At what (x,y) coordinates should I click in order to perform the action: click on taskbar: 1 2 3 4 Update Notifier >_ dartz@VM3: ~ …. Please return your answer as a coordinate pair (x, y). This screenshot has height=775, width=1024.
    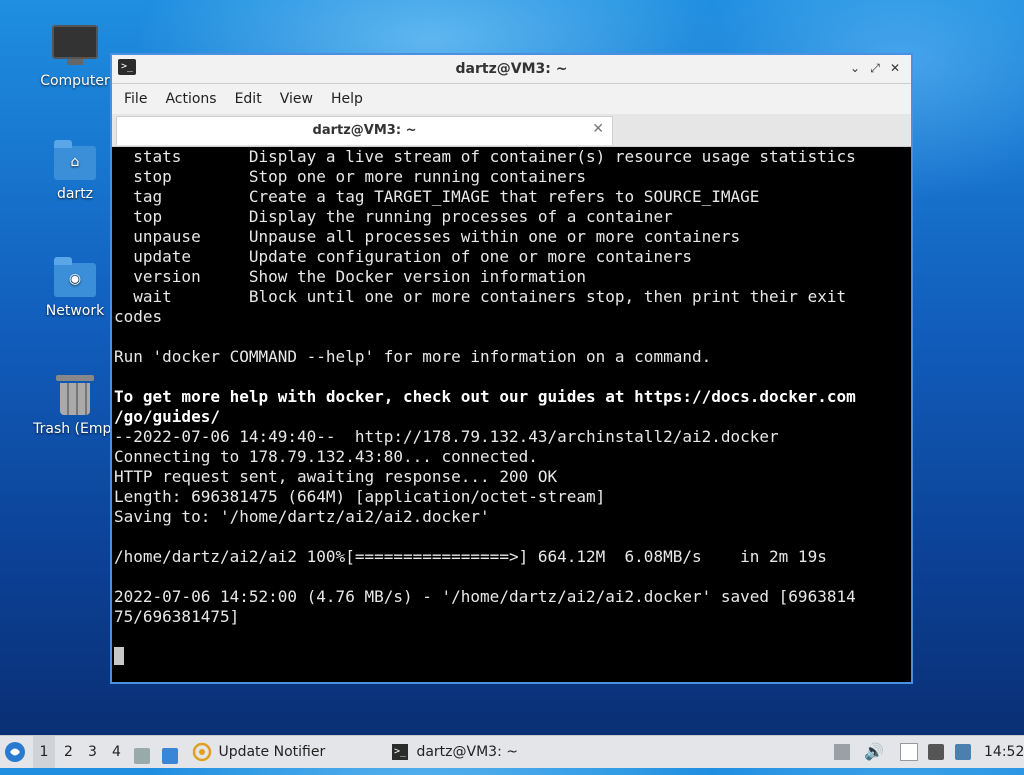
    Looking at the image, I should click on (512, 751).